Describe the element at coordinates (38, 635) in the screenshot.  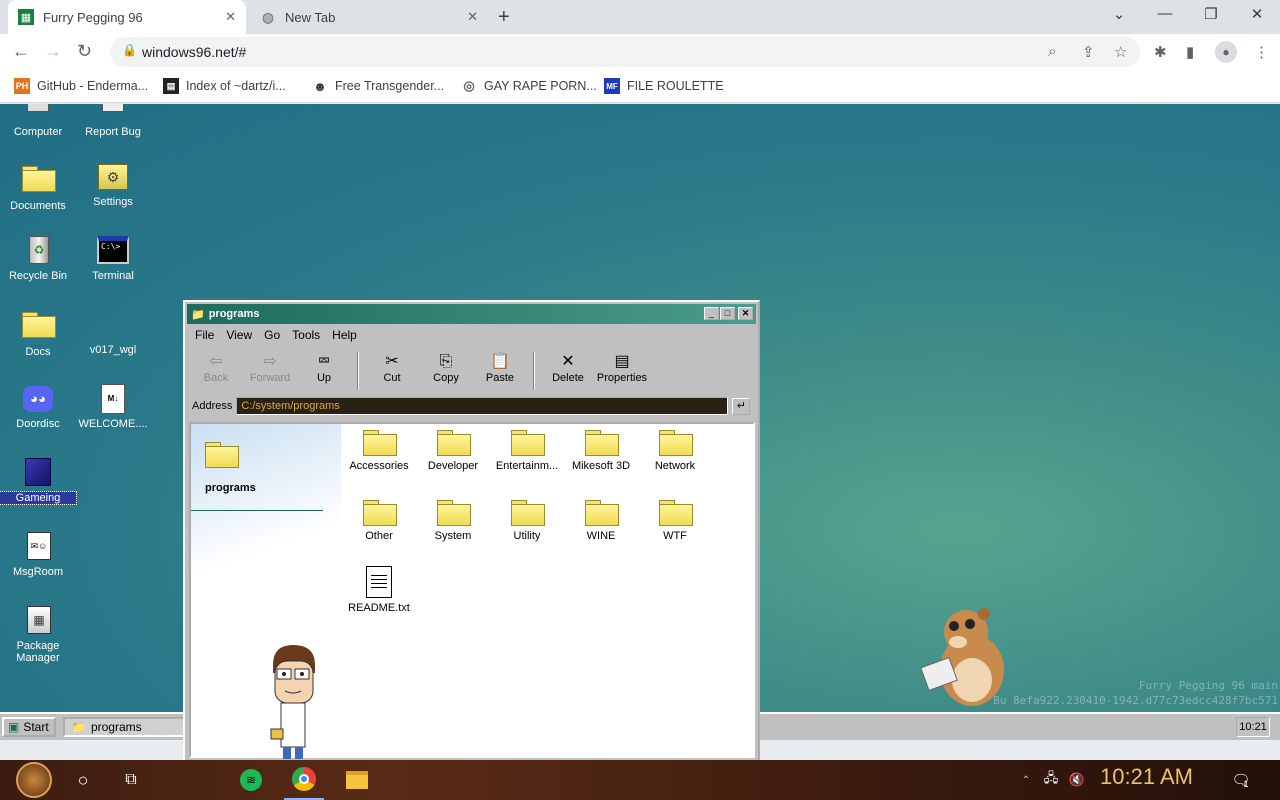
I see `desktop-icon-package-manager: ▦ Package Manager` at that location.